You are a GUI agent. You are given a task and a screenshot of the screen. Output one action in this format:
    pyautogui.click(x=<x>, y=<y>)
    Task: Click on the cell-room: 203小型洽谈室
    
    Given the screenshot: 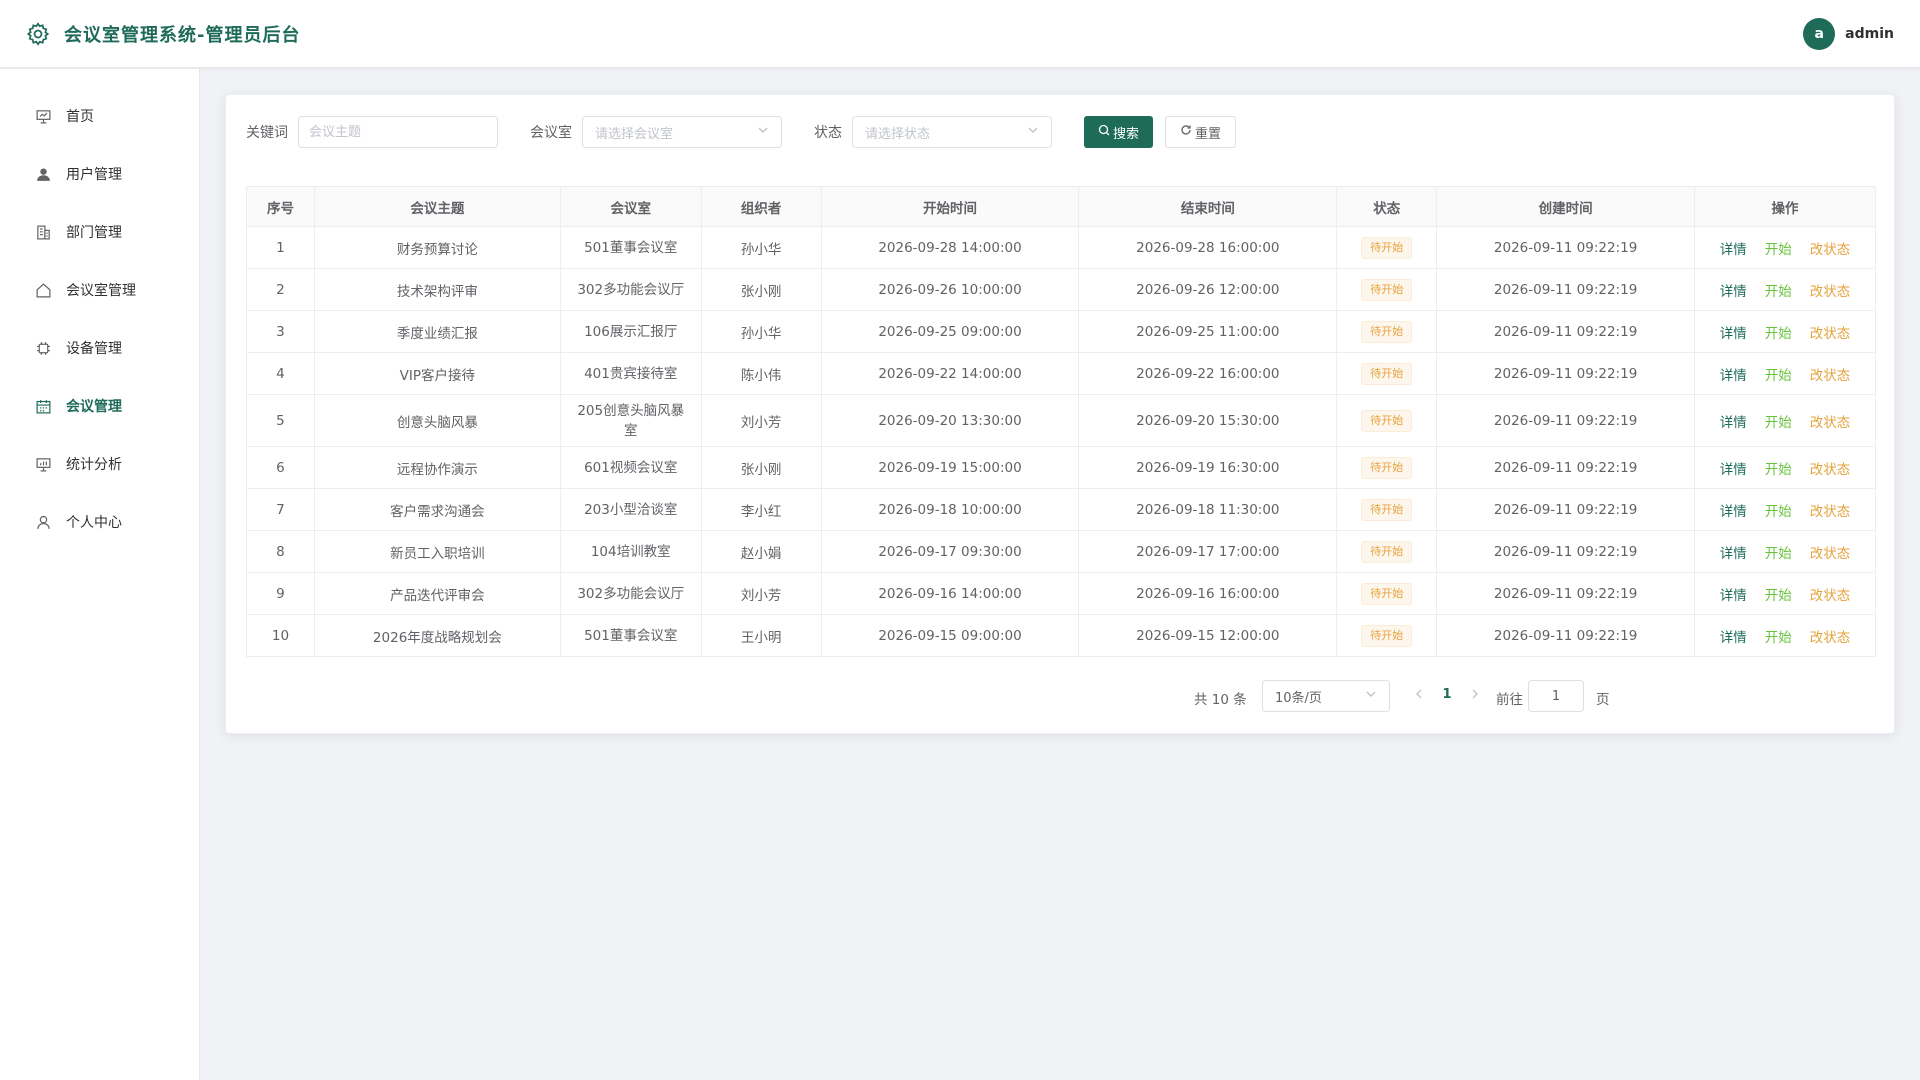 What is the action you would take?
    pyautogui.click(x=630, y=509)
    